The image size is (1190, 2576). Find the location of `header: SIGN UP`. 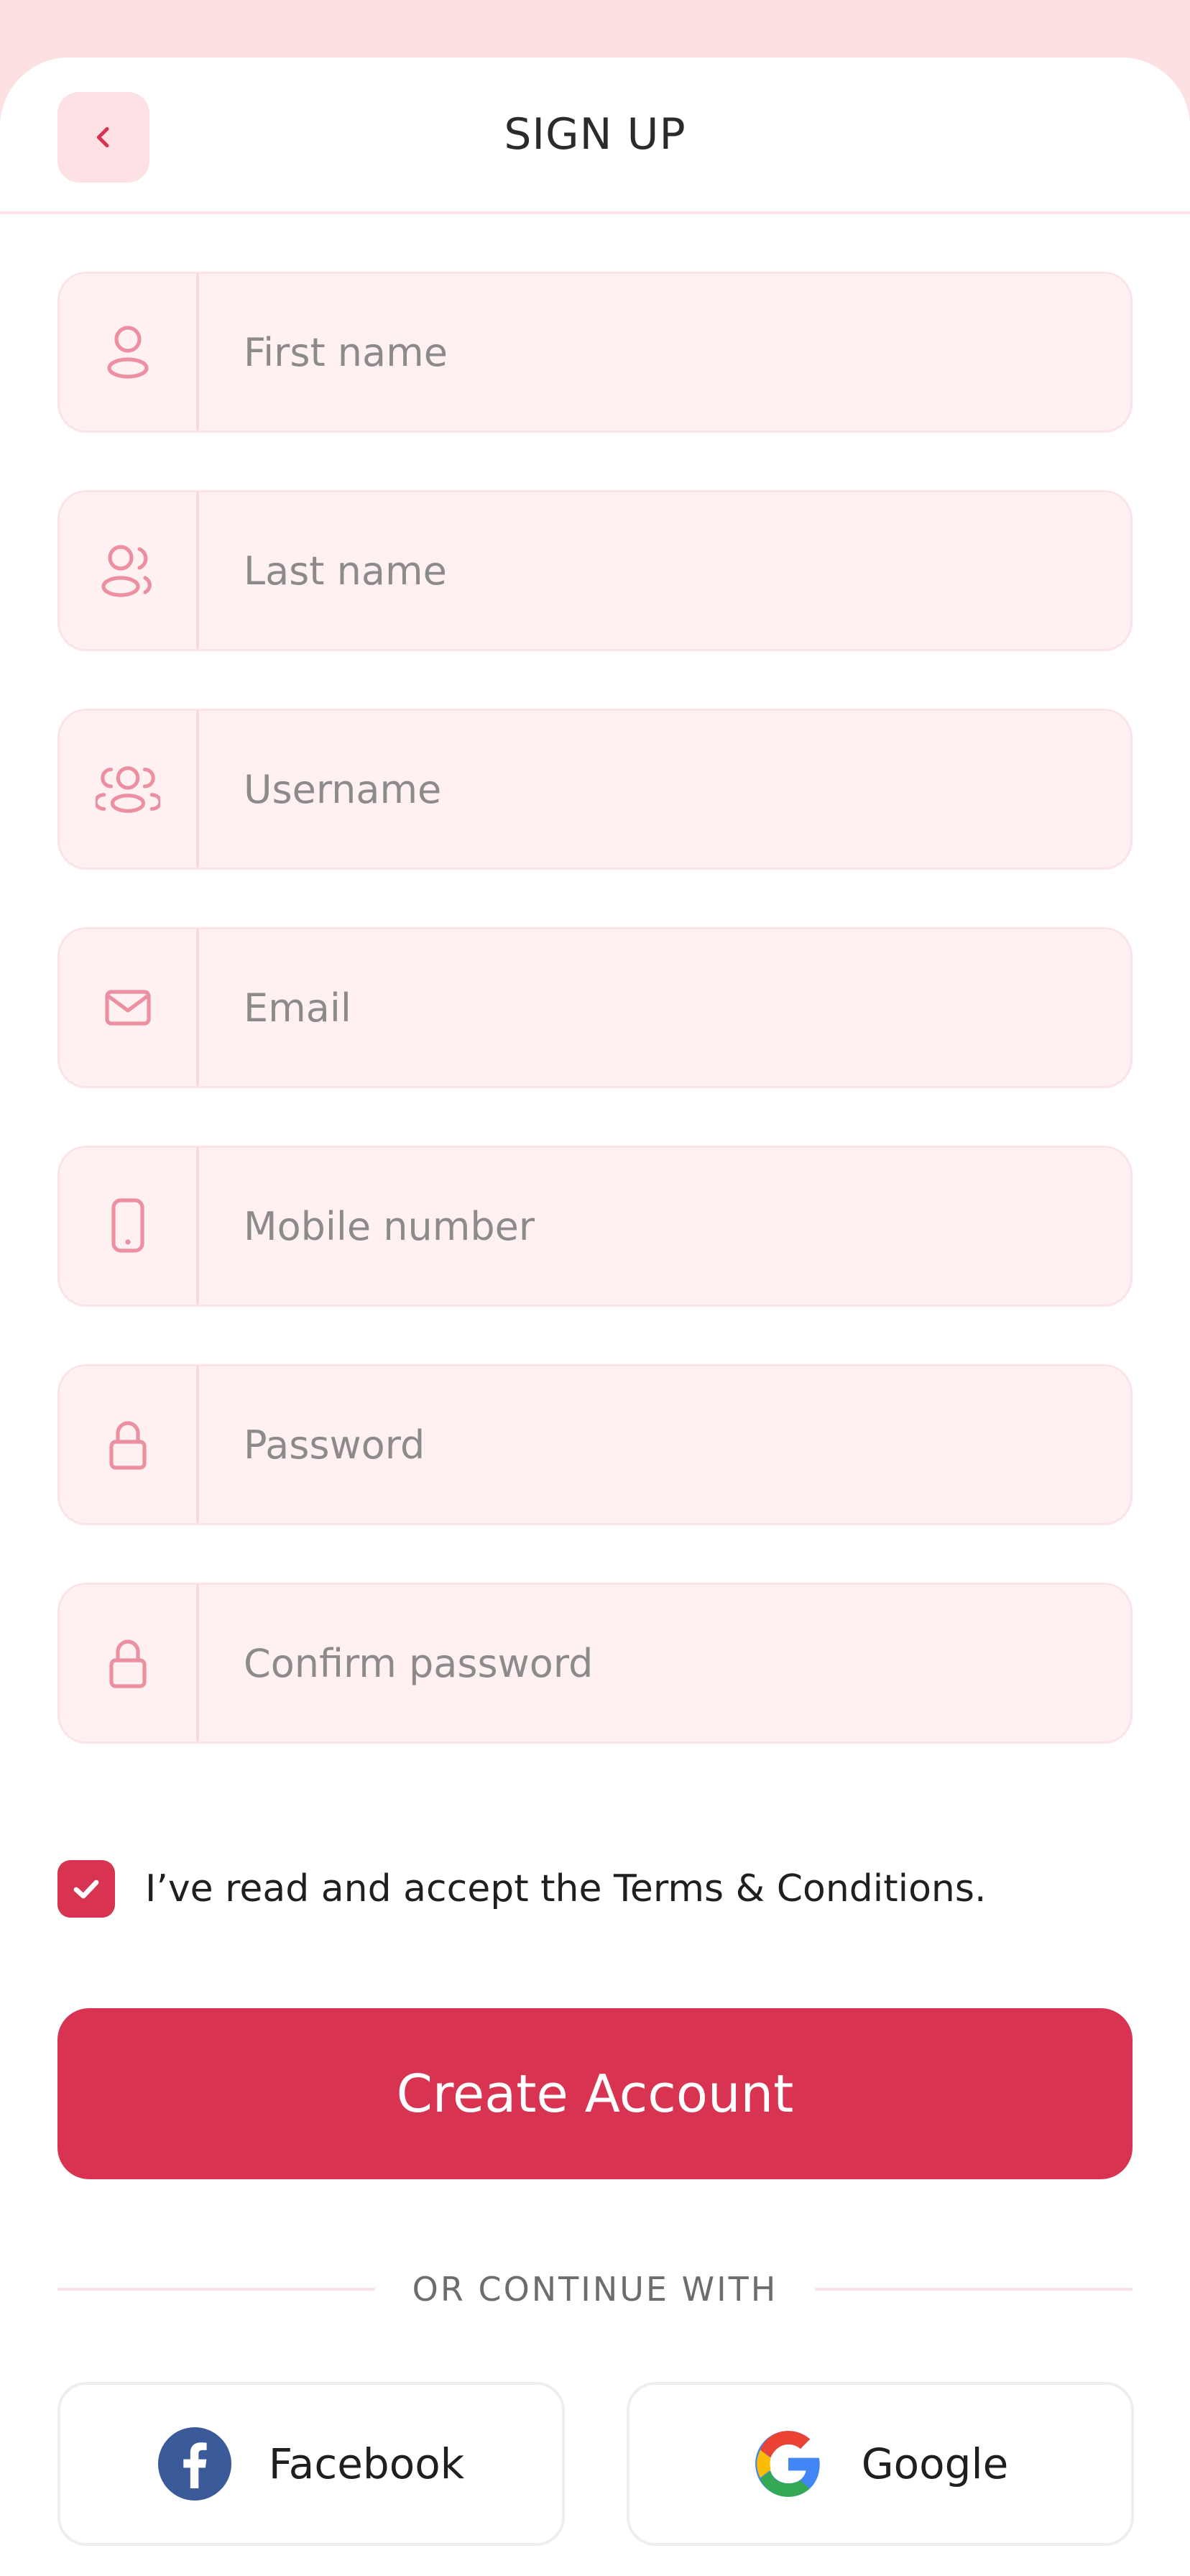

header: SIGN UP is located at coordinates (595, 136).